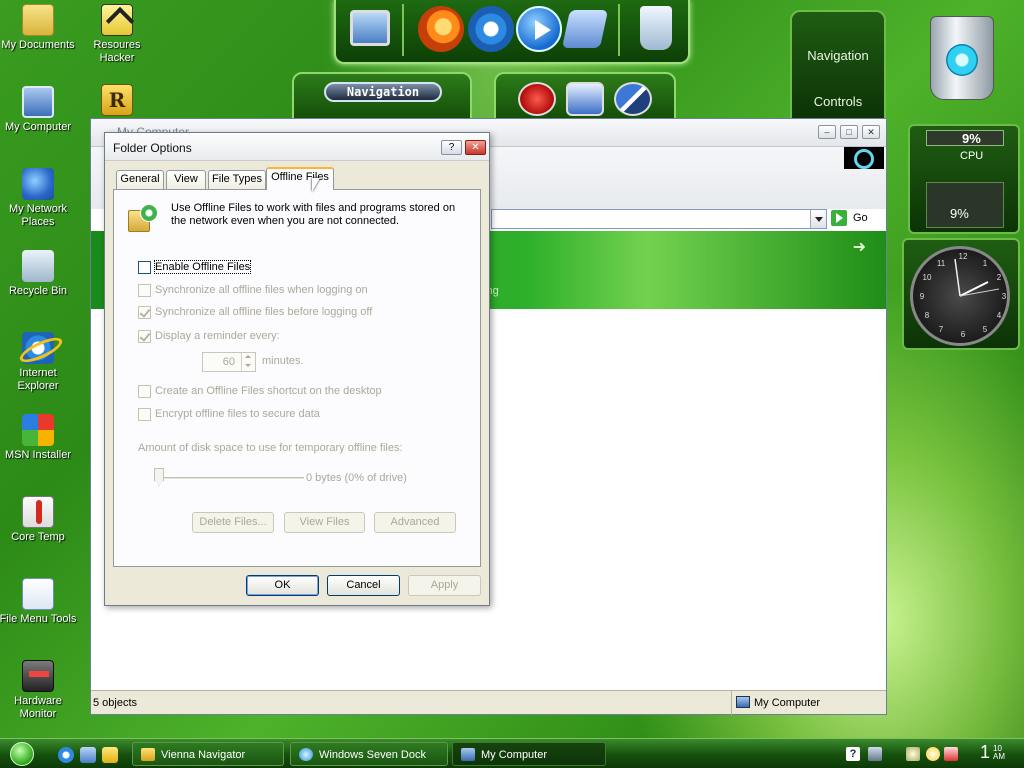 The width and height of the screenshot is (1024, 768). Describe the element at coordinates (838, 101) in the screenshot. I see `gadget-controls-link: Controls` at that location.